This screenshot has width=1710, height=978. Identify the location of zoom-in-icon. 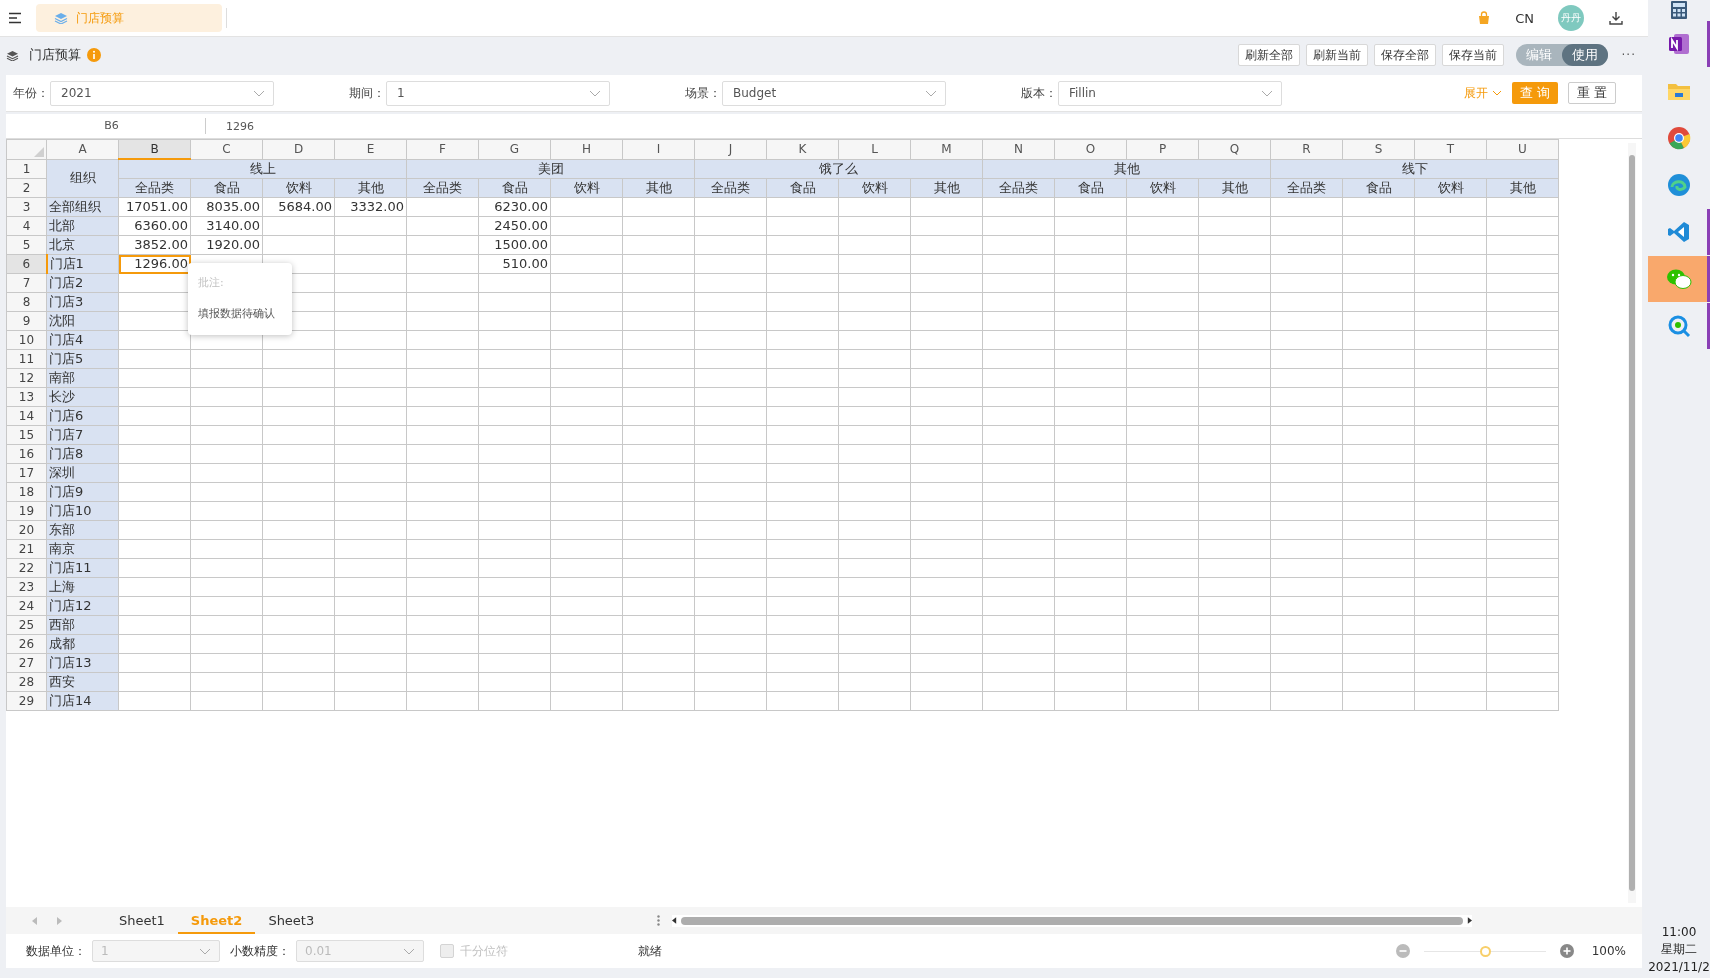
(1566, 951).